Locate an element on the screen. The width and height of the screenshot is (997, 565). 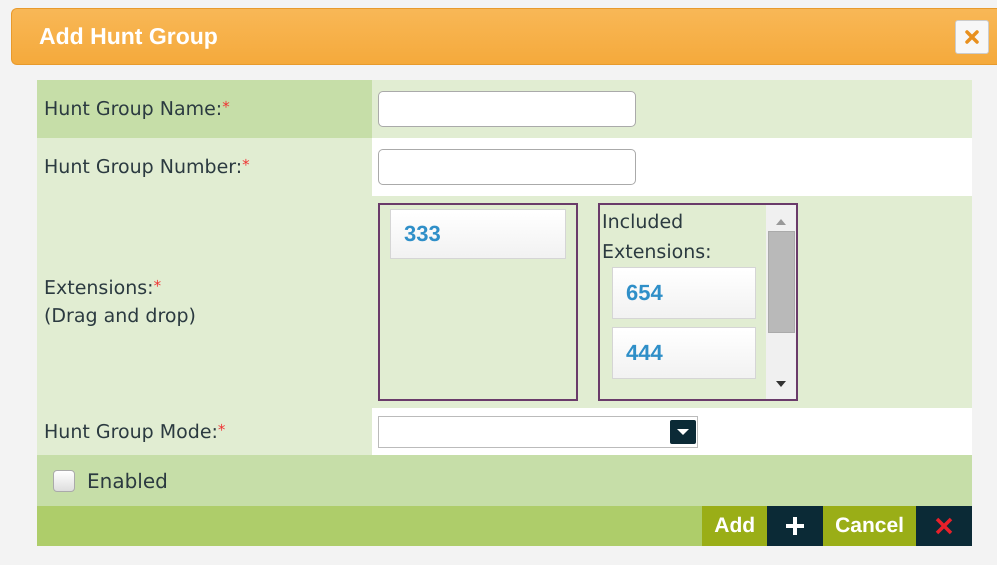
plus-icon is located at coordinates (795, 526).